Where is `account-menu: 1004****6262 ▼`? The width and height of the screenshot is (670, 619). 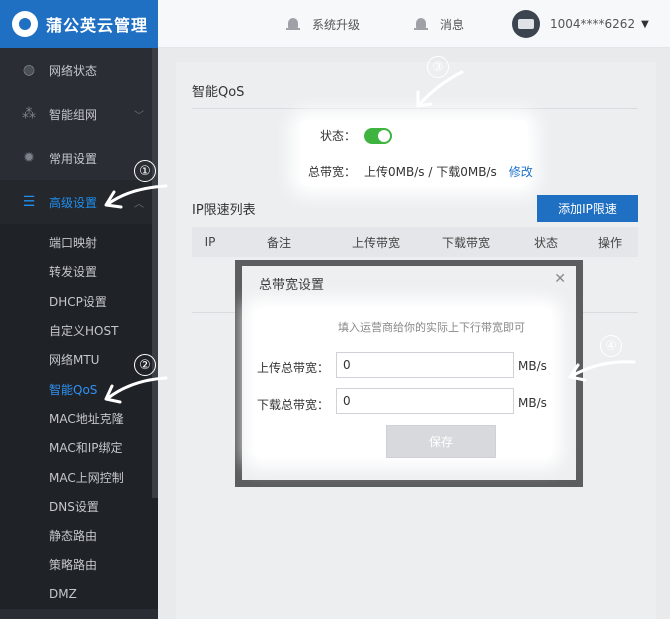
account-menu: 1004****6262 ▼ is located at coordinates (580, 24).